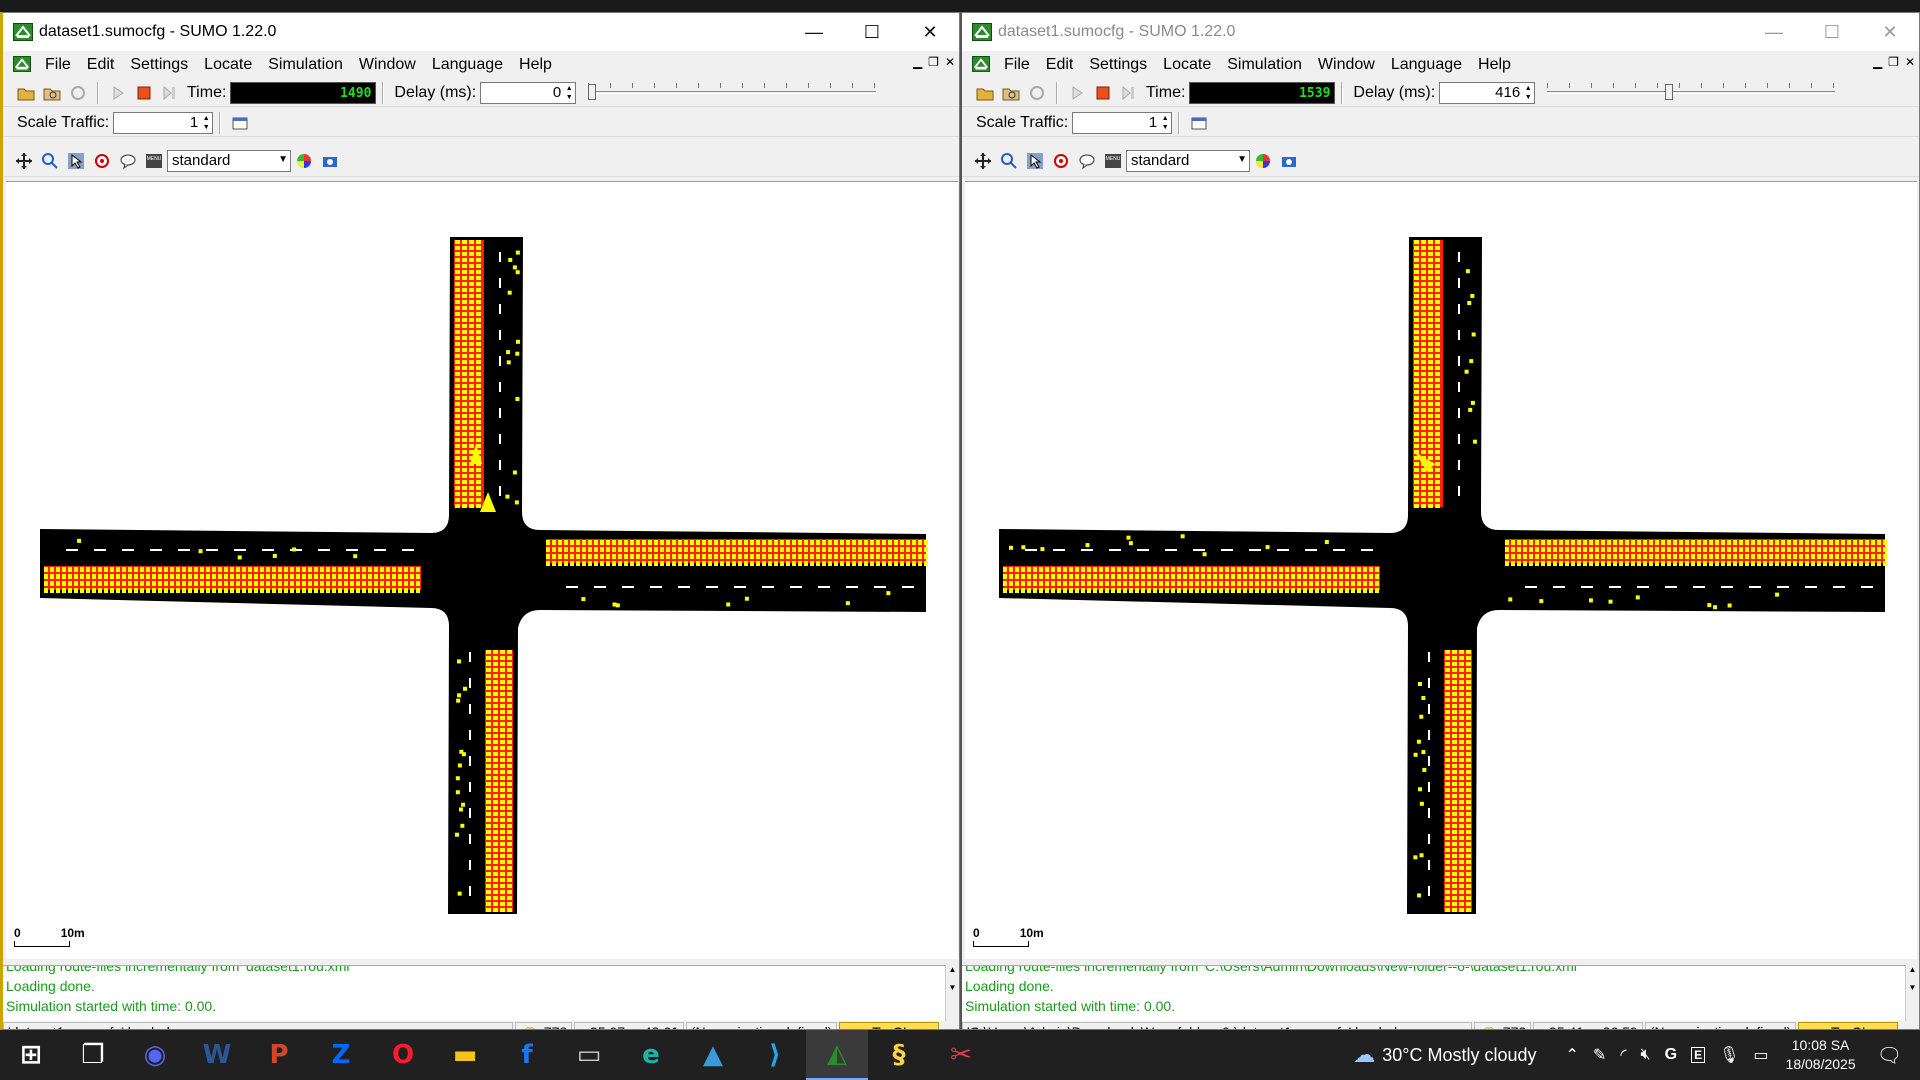 Image resolution: width=1920 pixels, height=1080 pixels. I want to click on weather-text: 30°C Mostly cloudy, so click(1459, 1055).